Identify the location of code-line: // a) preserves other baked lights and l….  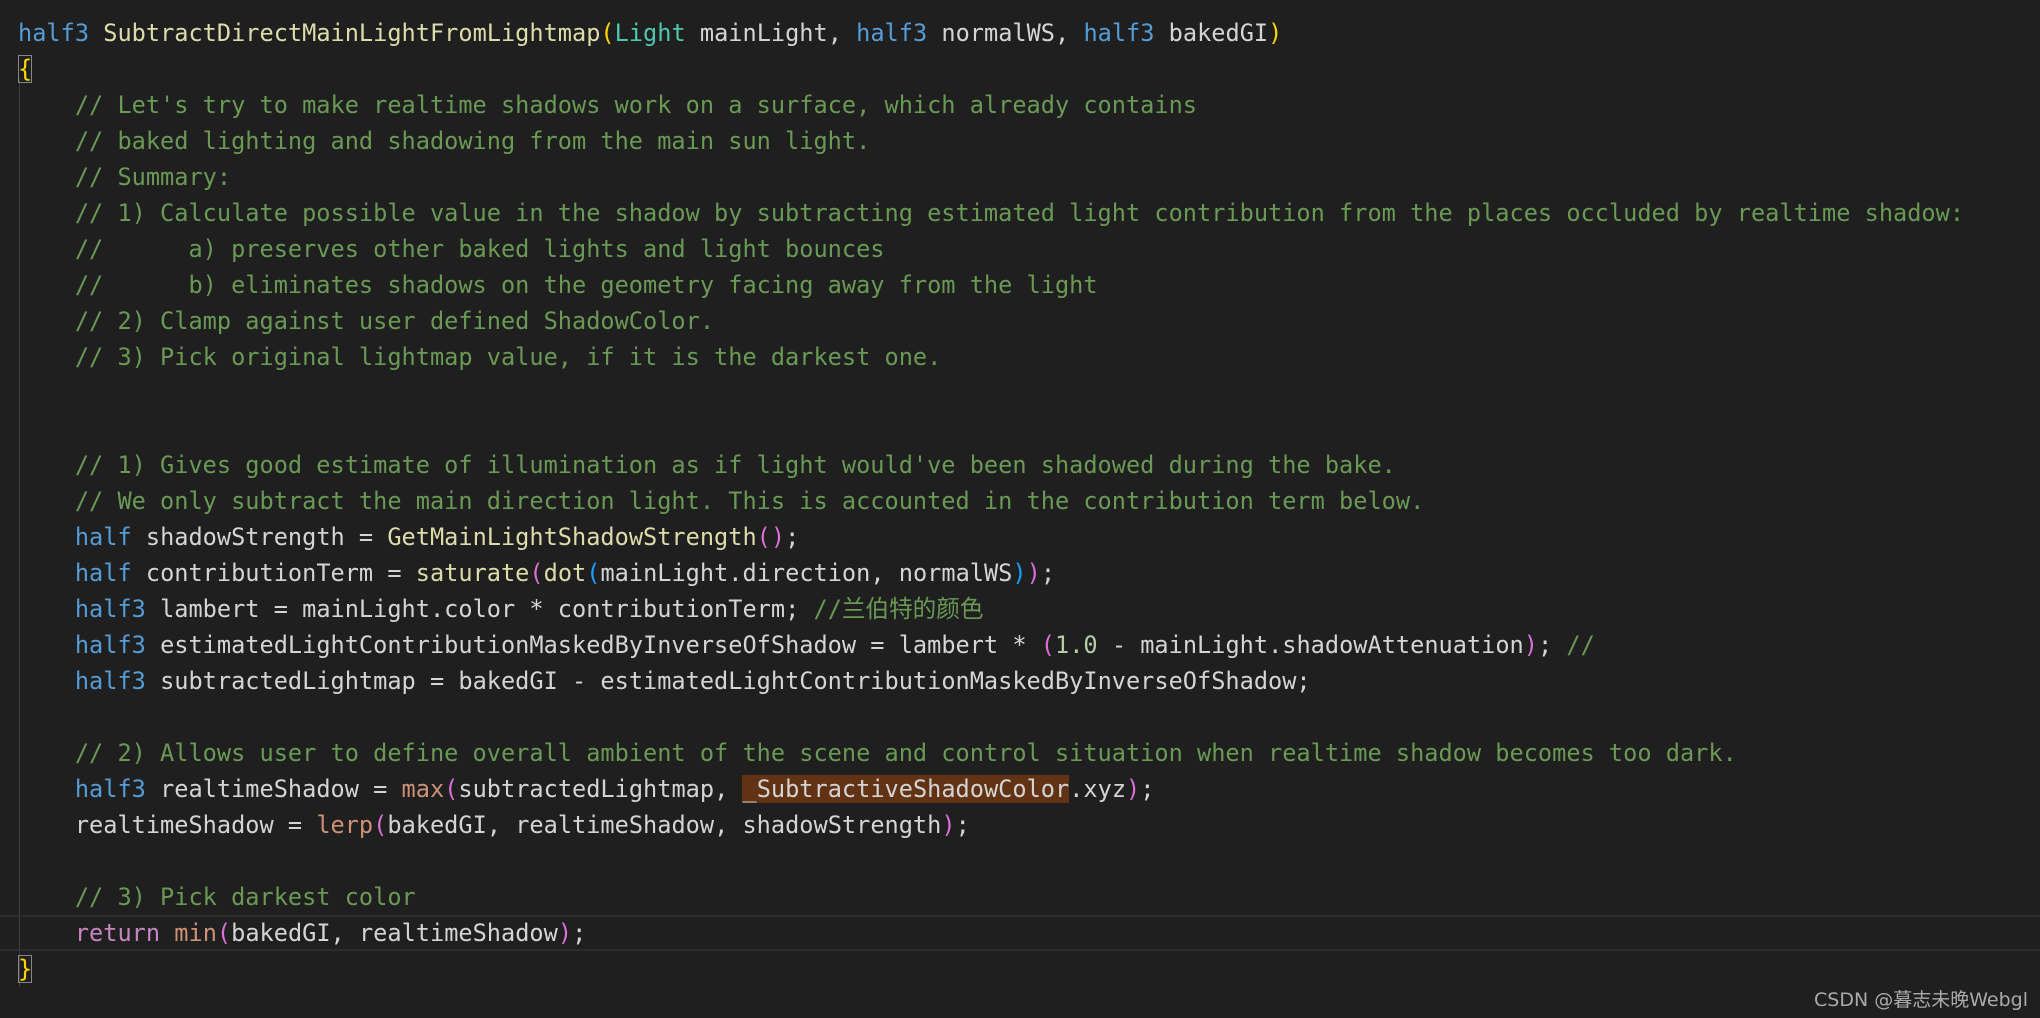
(1020, 249).